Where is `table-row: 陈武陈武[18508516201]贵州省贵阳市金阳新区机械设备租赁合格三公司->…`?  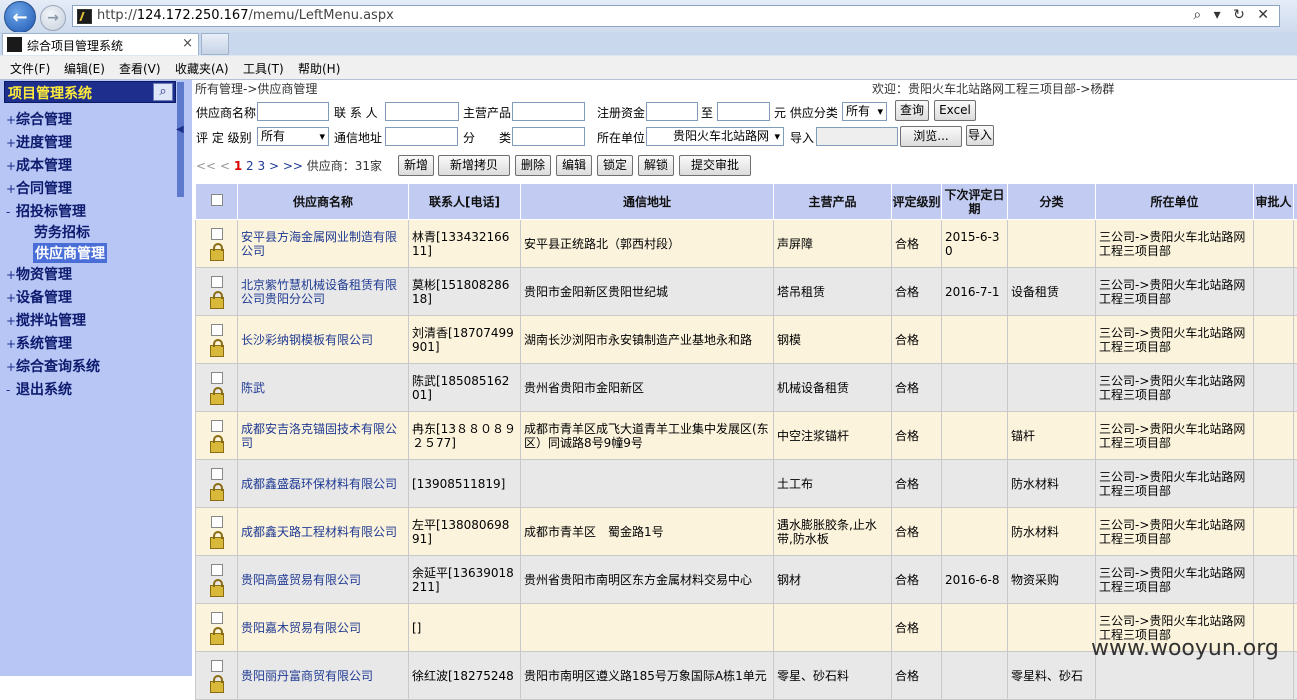 table-row: 陈武陈武[18508516201]贵州省贵阳市金阳新区机械设备租赁合格三公司->… is located at coordinates (746, 388).